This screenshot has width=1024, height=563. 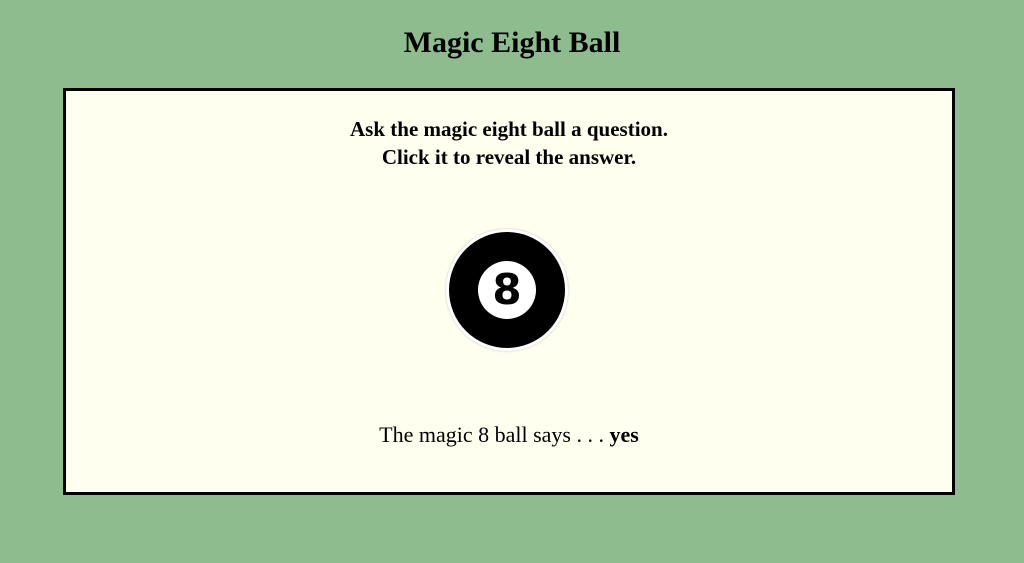 I want to click on instruction-line-click: Click it to reveal the answer., so click(x=509, y=157).